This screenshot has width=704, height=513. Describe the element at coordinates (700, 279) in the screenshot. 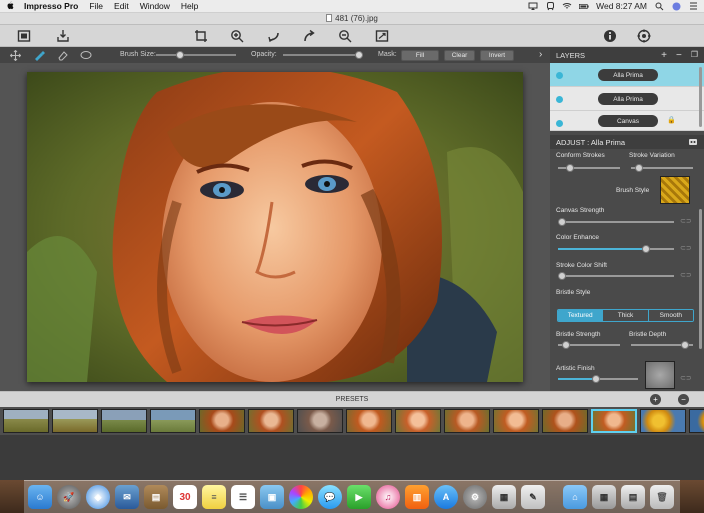

I see `adjust-scrollbar` at that location.